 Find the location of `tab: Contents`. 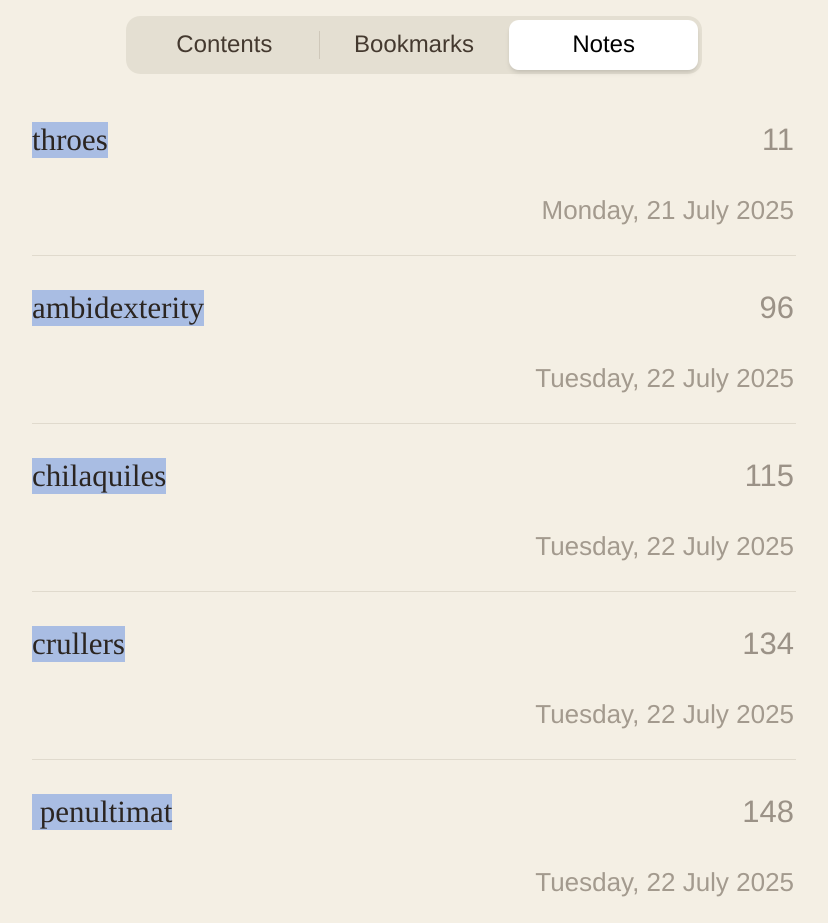

tab: Contents is located at coordinates (224, 45).